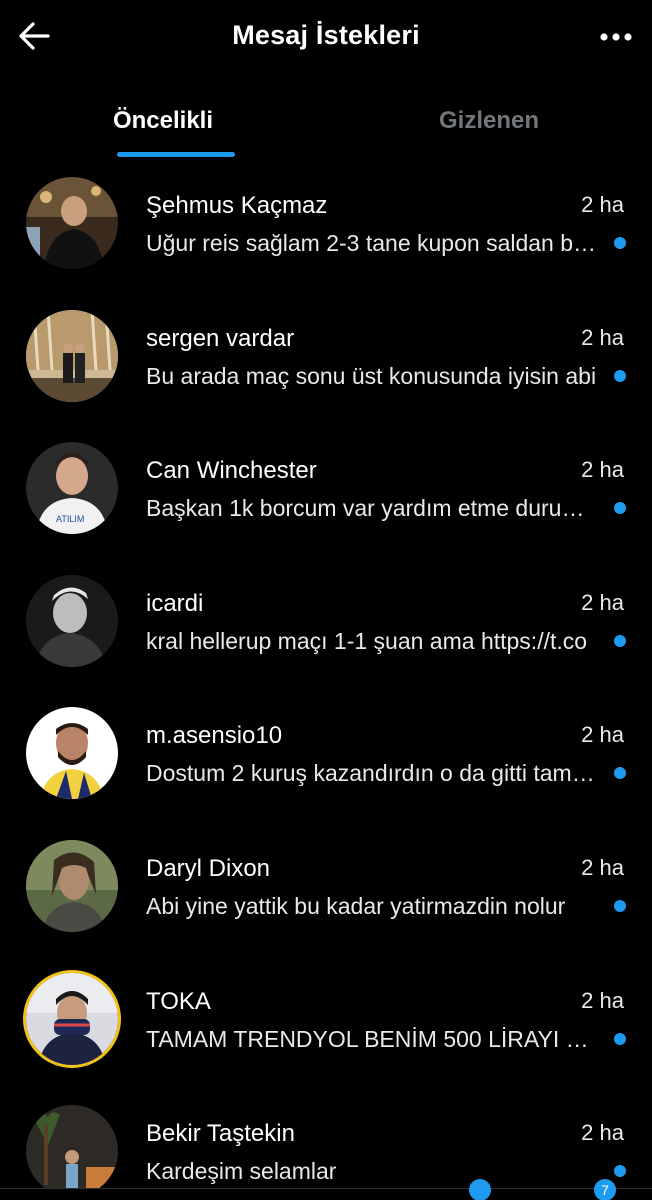 The image size is (652, 1200). Describe the element at coordinates (241, 1171) in the screenshot. I see `message-preview: Kardeşim selamlar` at that location.